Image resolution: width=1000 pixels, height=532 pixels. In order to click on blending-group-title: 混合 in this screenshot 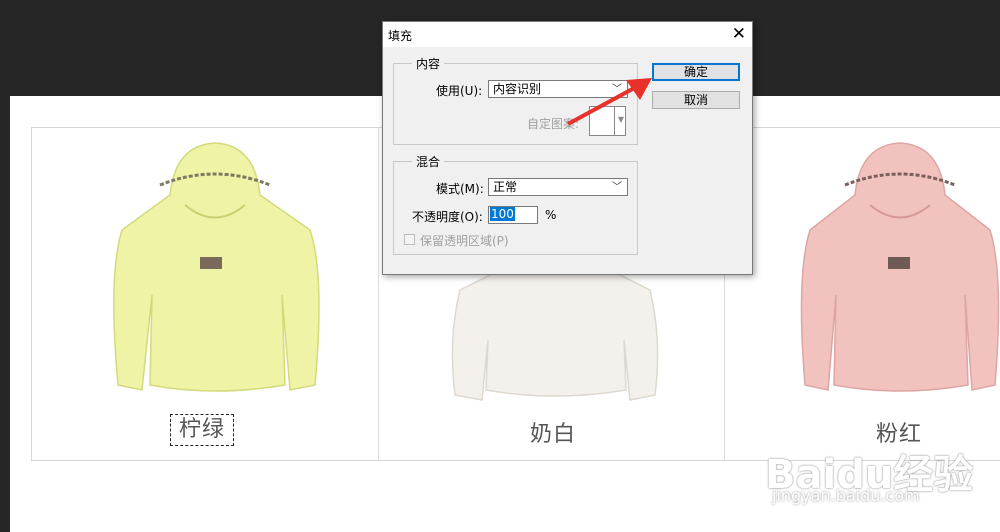, I will do `click(428, 161)`.